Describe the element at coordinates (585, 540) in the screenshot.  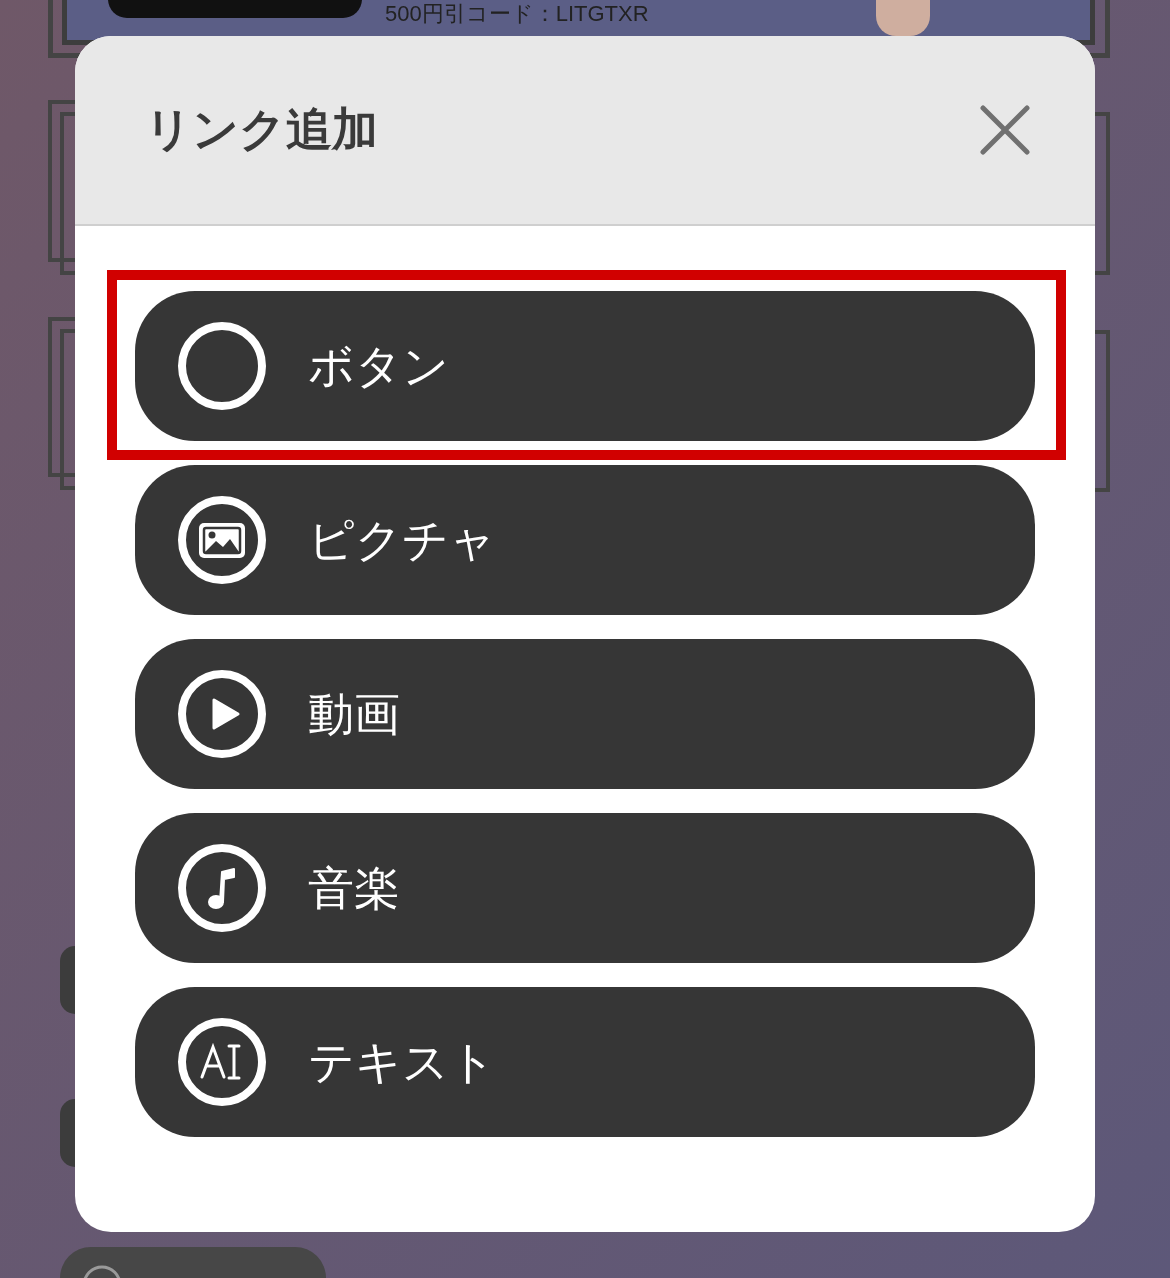
I see `option-button: ピクチャ` at that location.